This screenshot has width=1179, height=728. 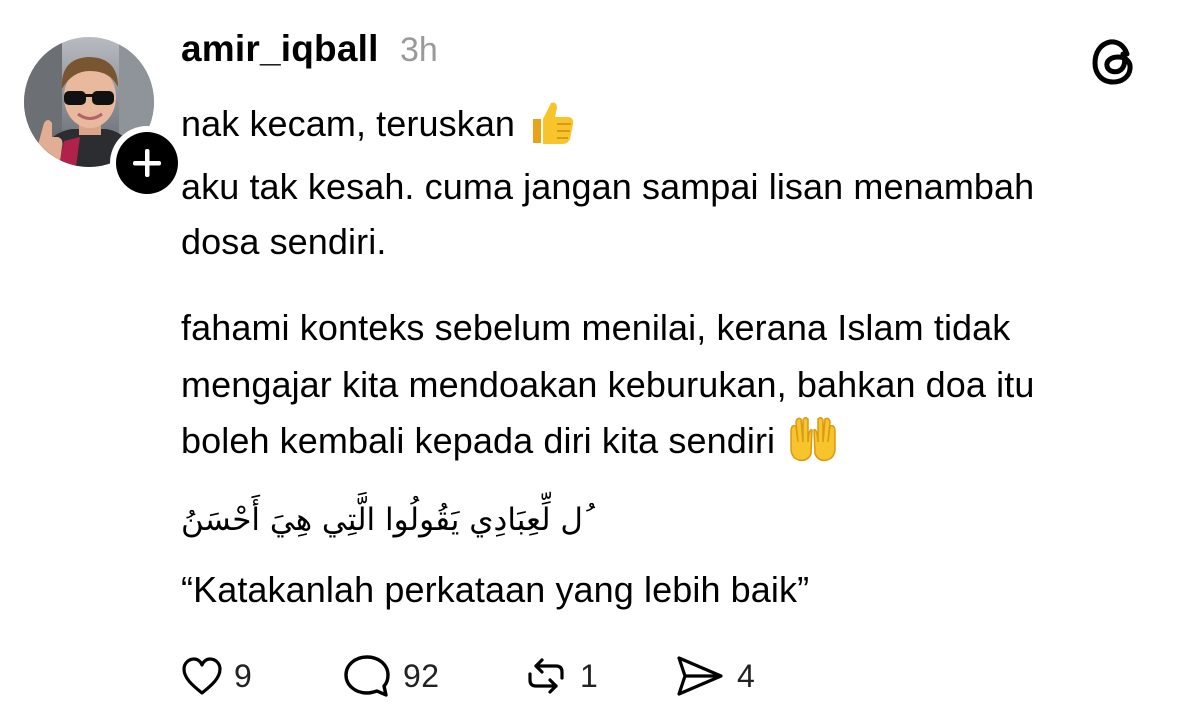 I want to click on share-count: 4, so click(x=746, y=675).